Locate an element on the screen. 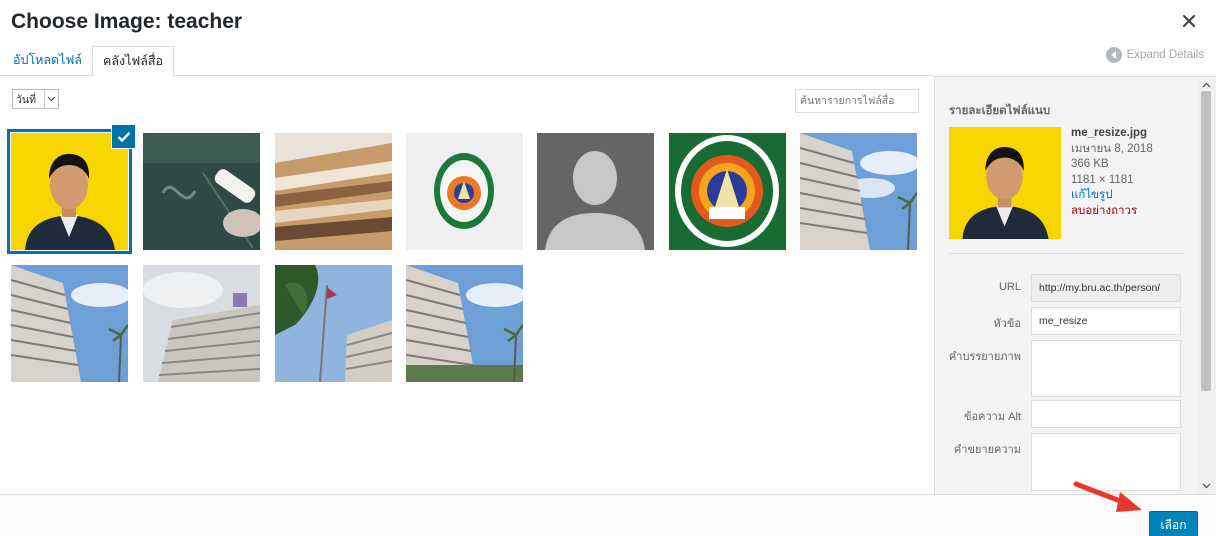  building-white-image is located at coordinates (201, 323).